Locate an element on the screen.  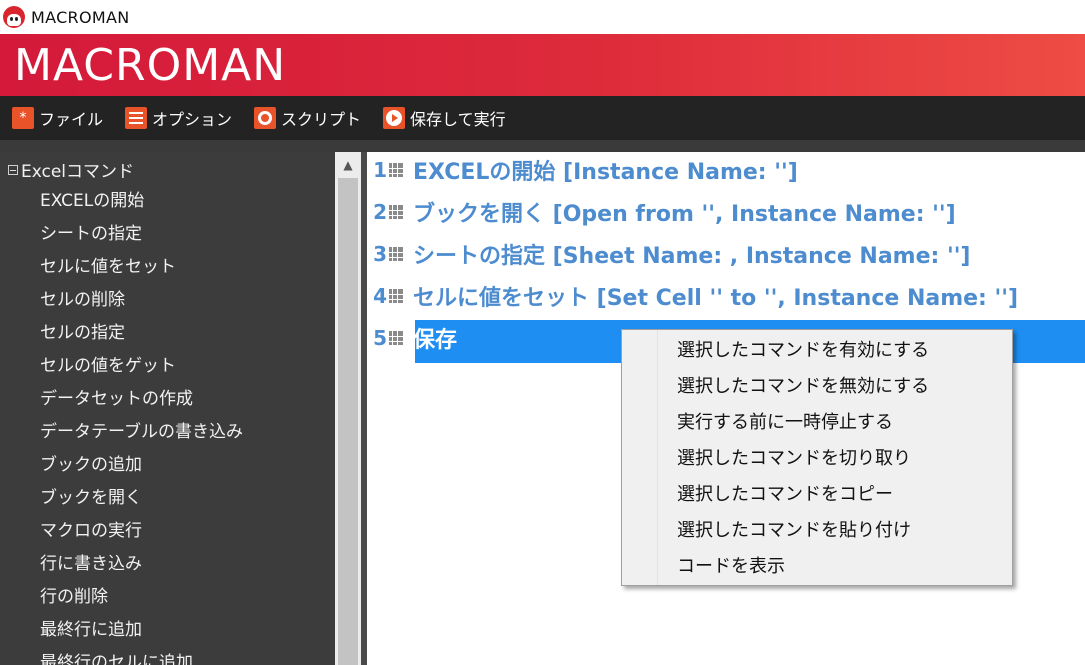
tree-root-excel: Excelコマンド is located at coordinates (71, 169).